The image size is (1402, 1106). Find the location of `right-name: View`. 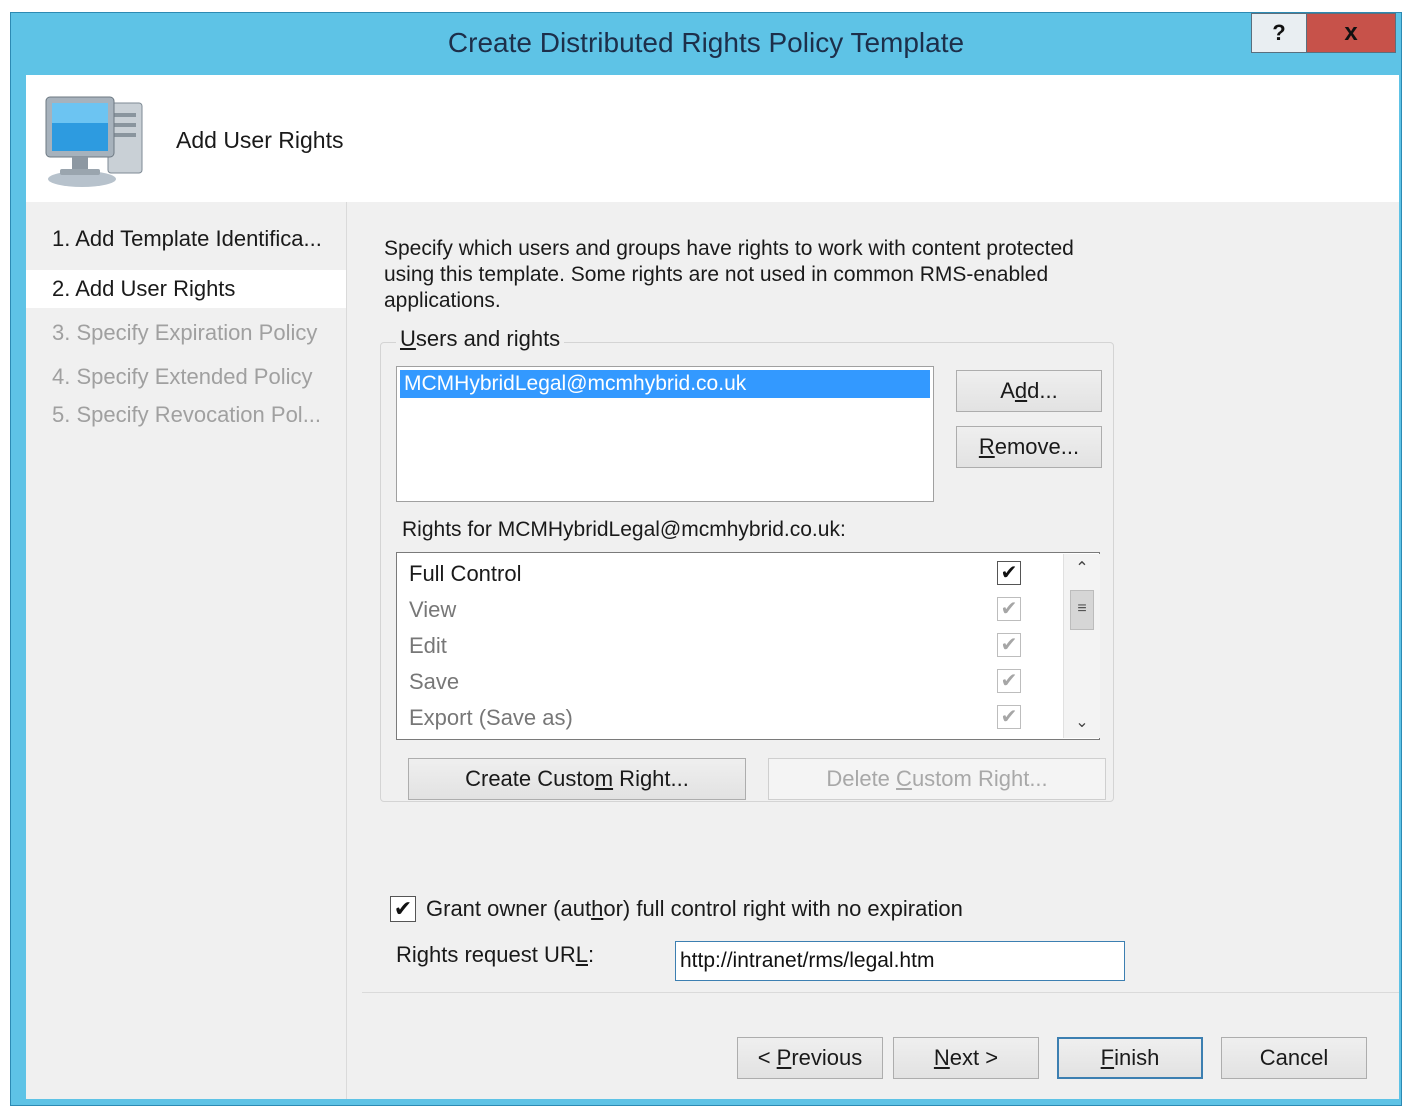

right-name: View is located at coordinates (433, 609).